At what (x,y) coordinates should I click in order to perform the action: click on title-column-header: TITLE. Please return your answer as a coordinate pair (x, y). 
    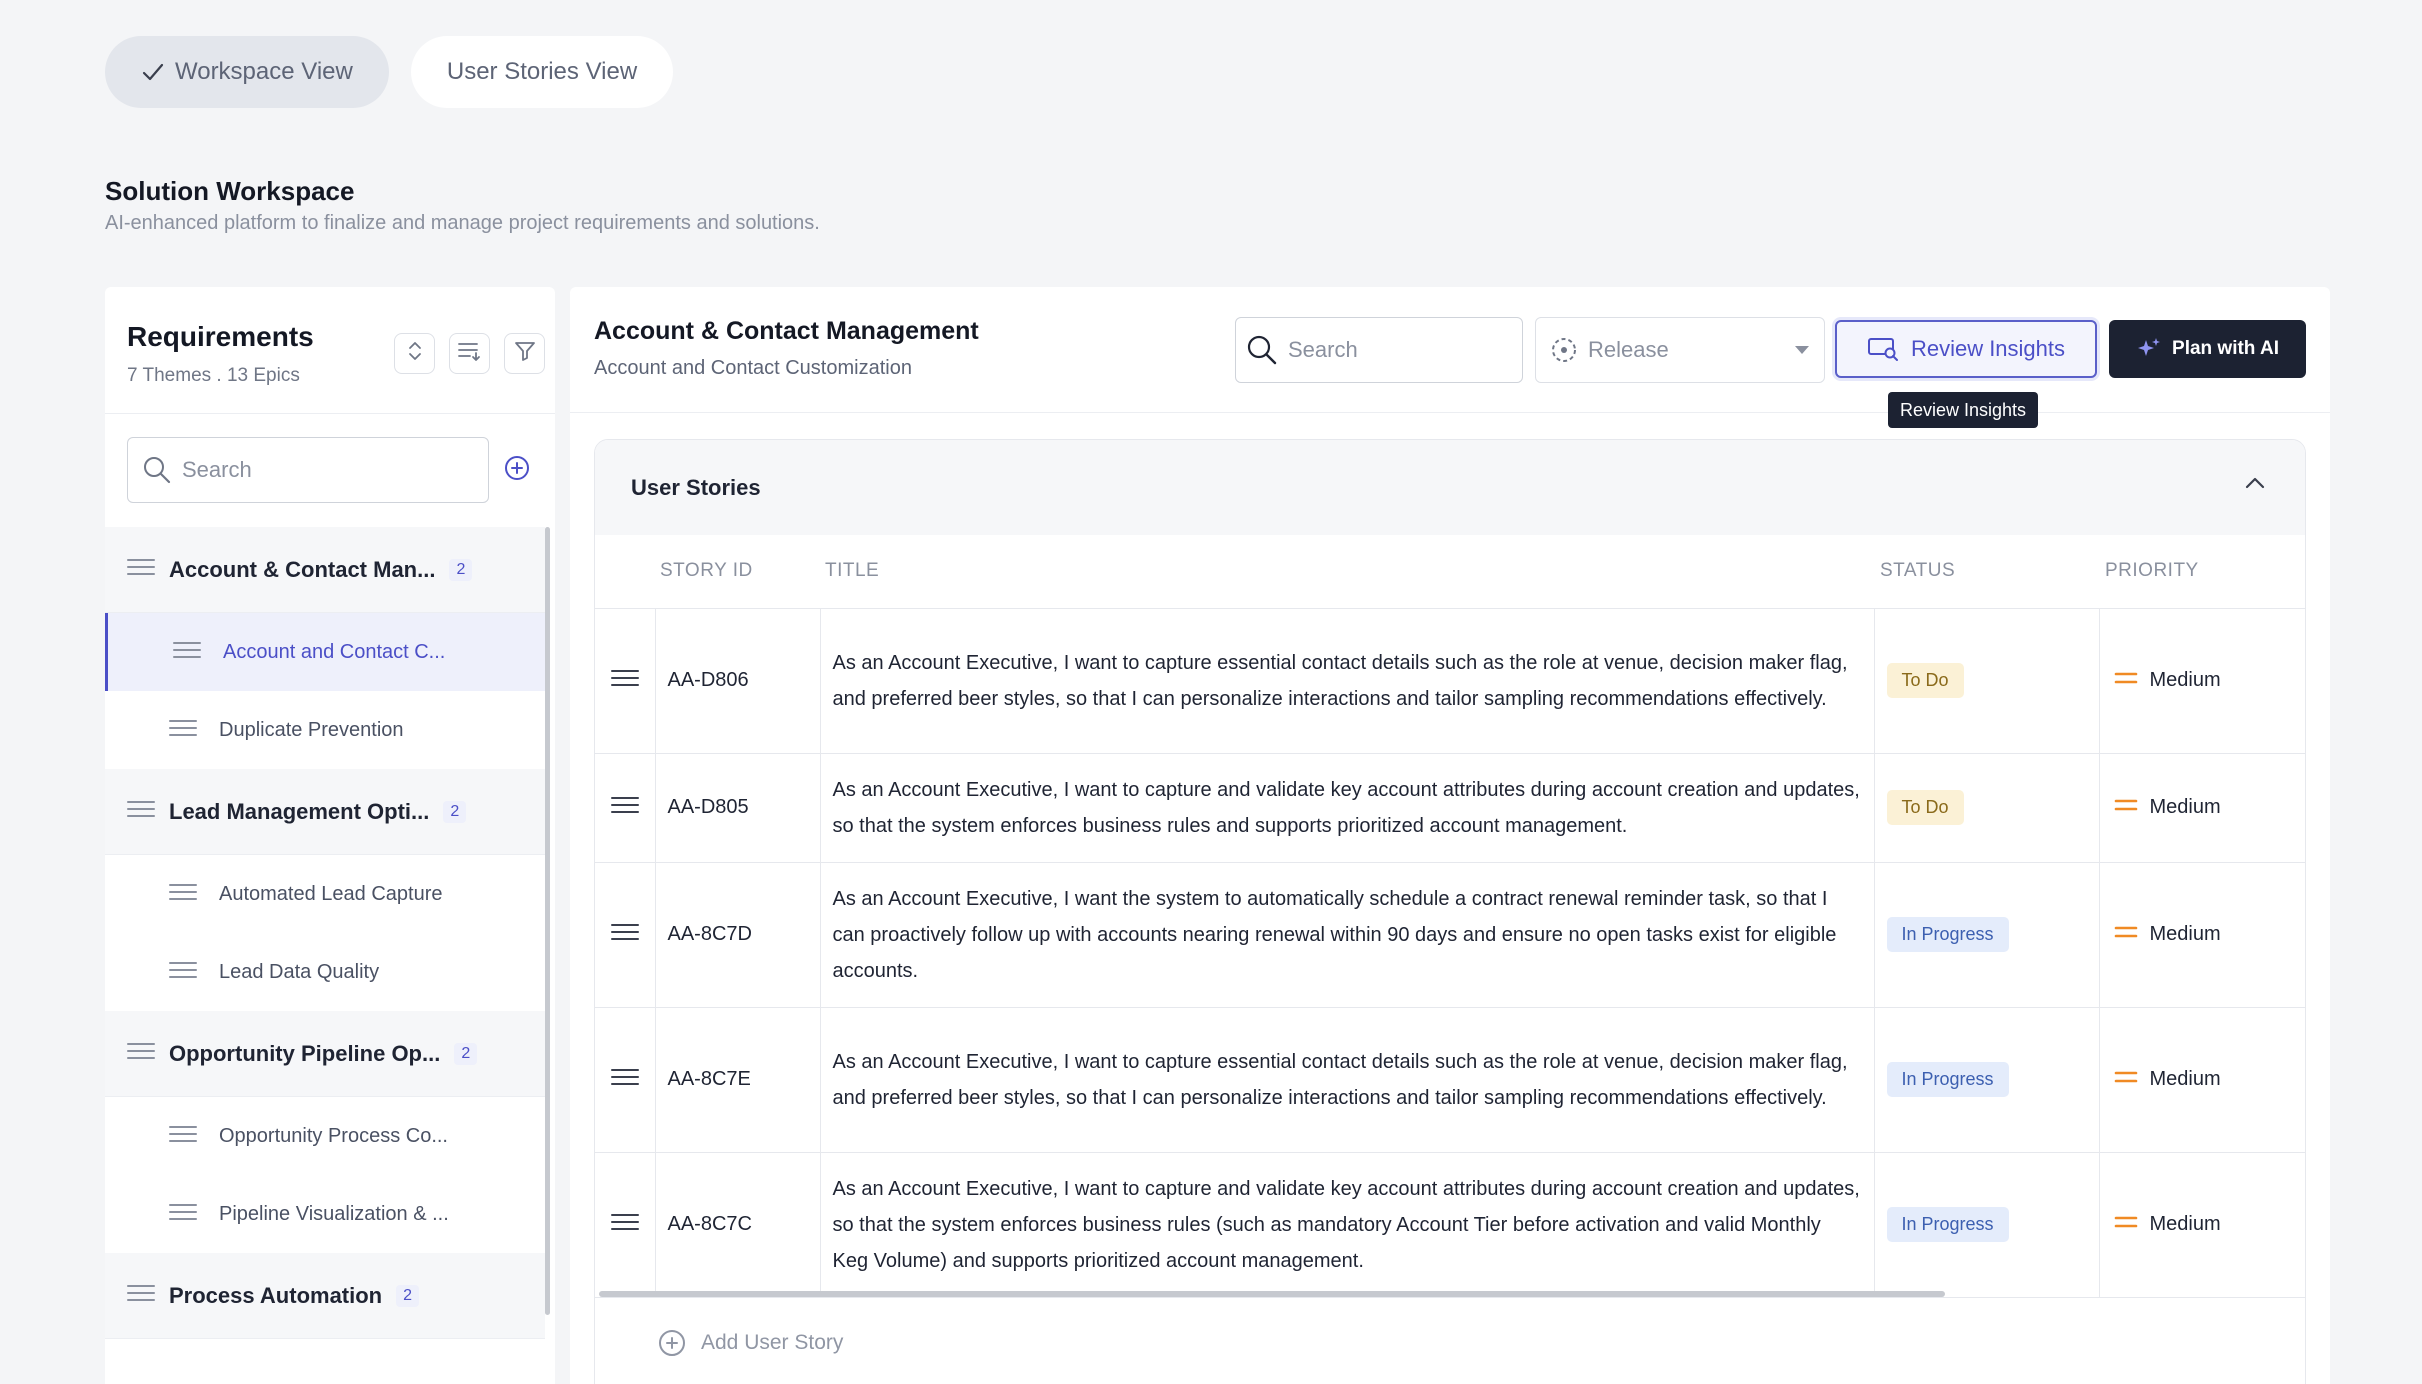
    Looking at the image, I should click on (1347, 572).